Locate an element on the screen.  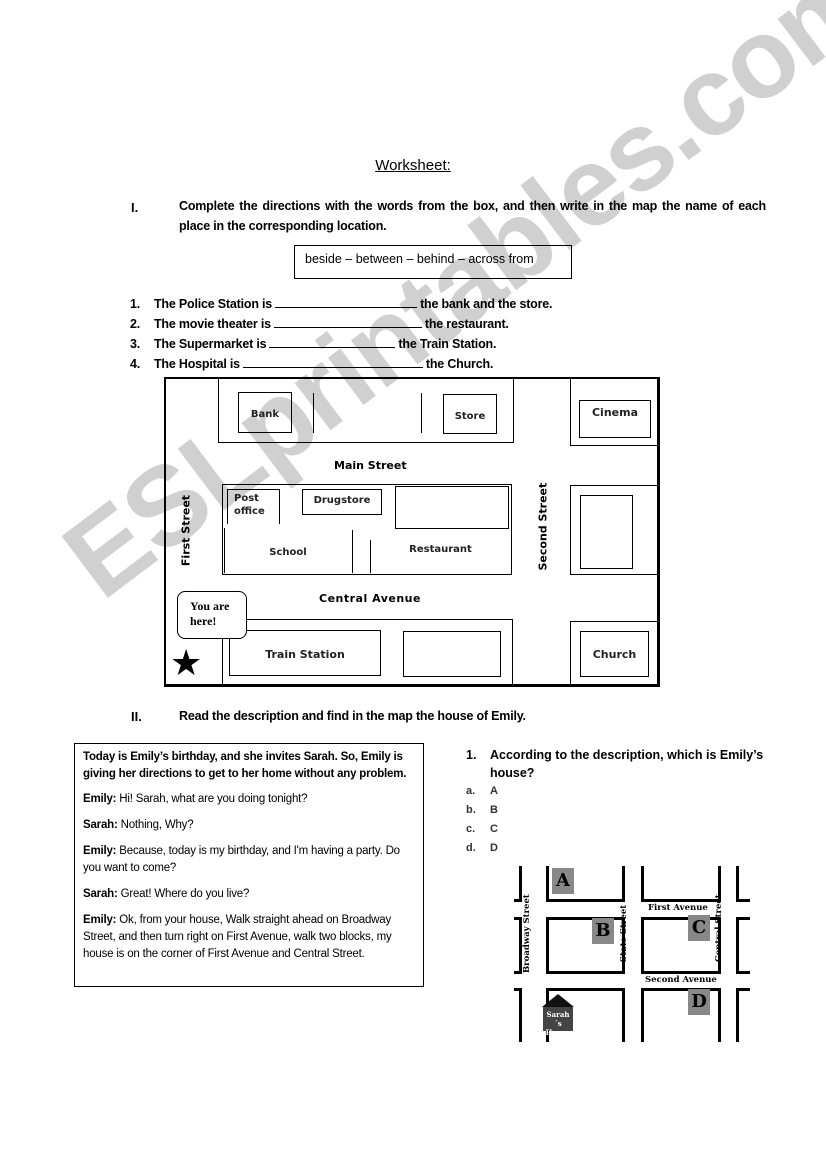
central-street-label: Central Street is located at coordinates (719, 928).